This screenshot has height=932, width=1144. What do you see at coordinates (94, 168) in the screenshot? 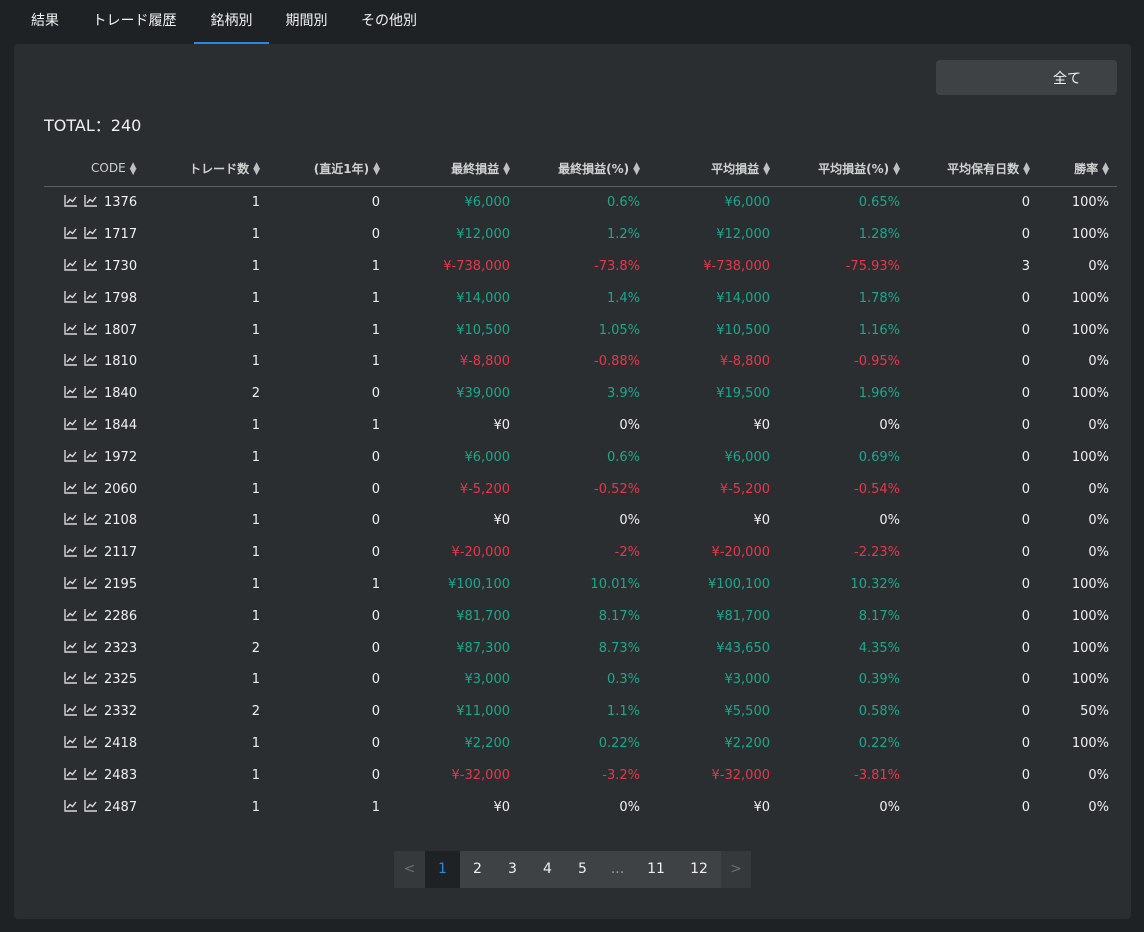
I see `col-header-code: CODE ▲ ▼` at bounding box center [94, 168].